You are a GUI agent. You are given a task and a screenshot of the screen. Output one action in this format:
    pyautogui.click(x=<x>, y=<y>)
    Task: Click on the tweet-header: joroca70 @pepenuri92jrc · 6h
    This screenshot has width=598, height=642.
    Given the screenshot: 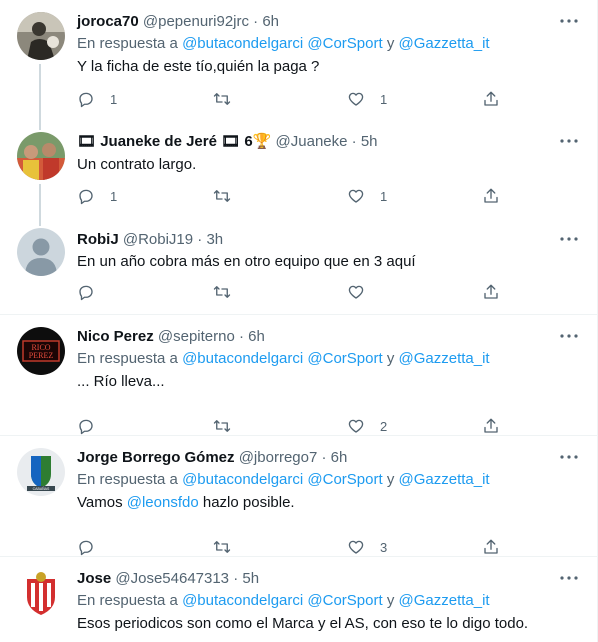 What is the action you would take?
    pyautogui.click(x=178, y=22)
    